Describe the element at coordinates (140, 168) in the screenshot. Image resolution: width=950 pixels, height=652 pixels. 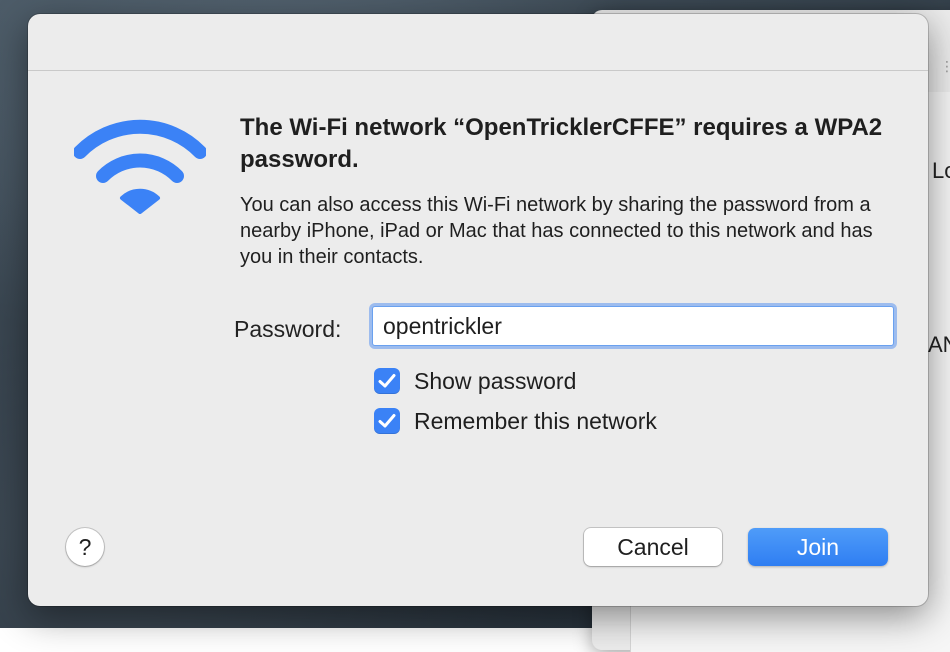
I see `wifi-icon` at that location.